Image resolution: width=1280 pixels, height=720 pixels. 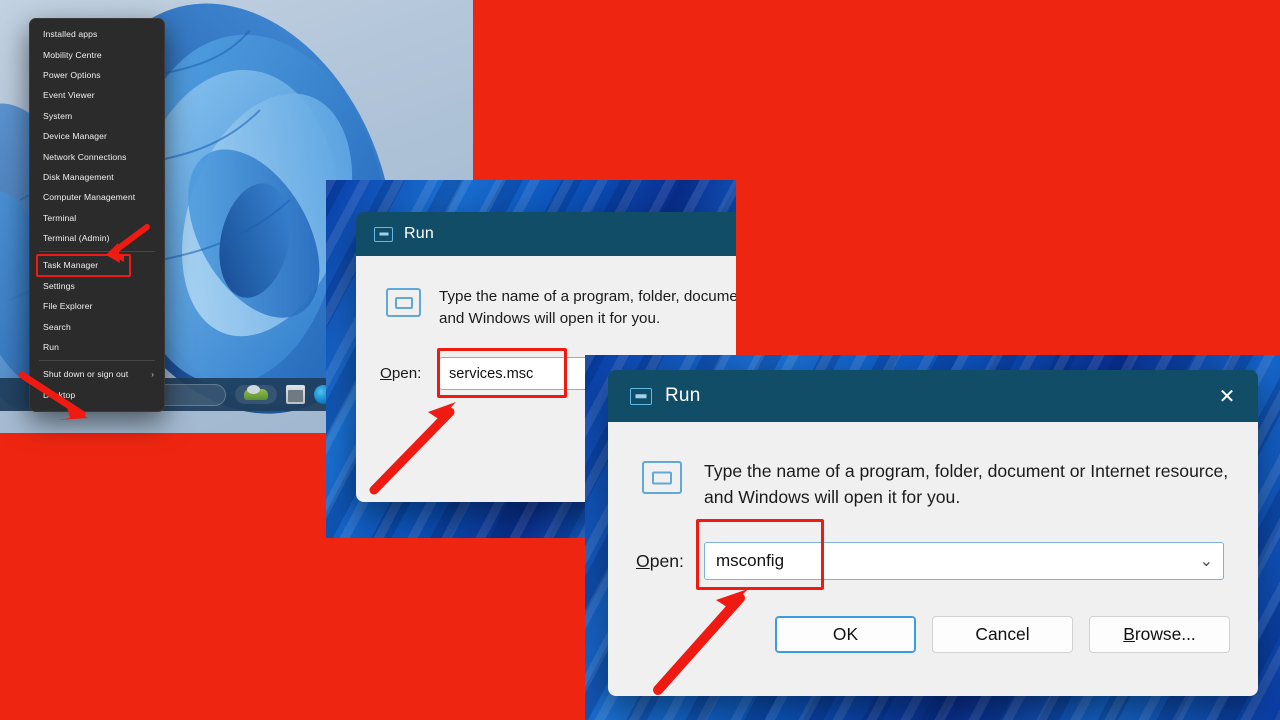 What do you see at coordinates (1129, 634) in the screenshot?
I see `browse-accel: B` at bounding box center [1129, 634].